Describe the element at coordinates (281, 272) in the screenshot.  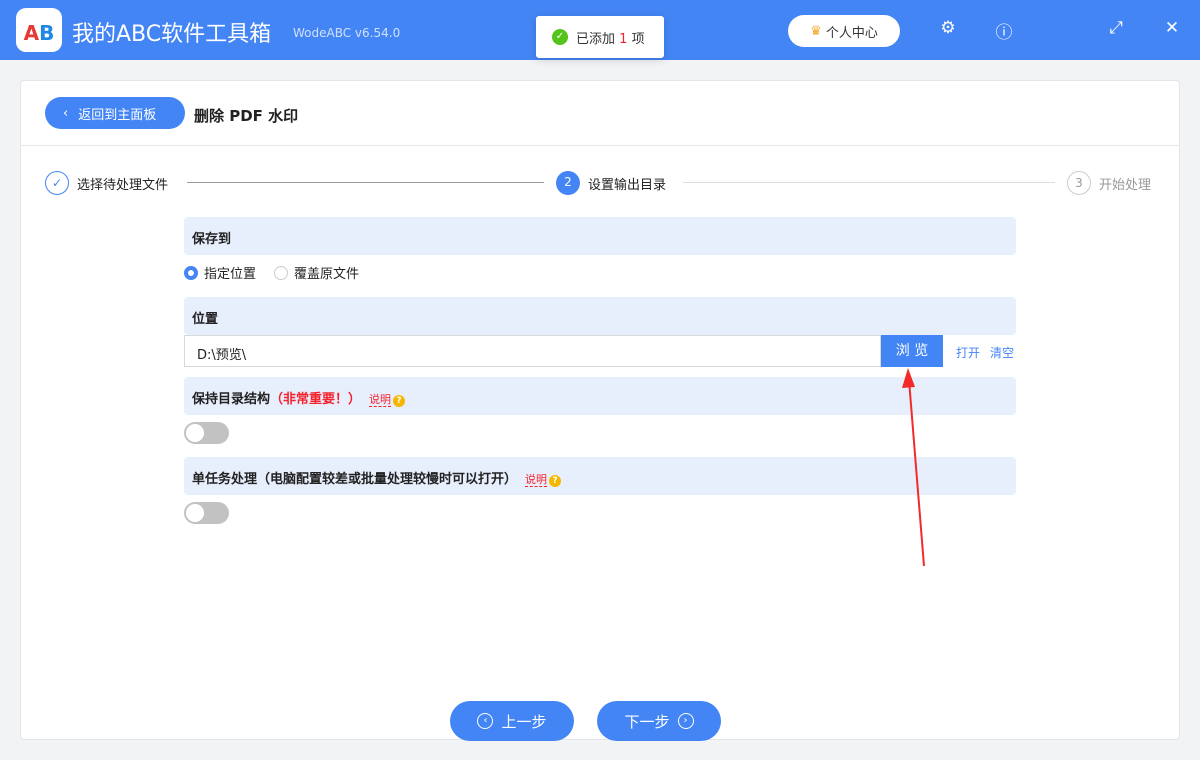
I see `radio-unchecked-icon` at that location.